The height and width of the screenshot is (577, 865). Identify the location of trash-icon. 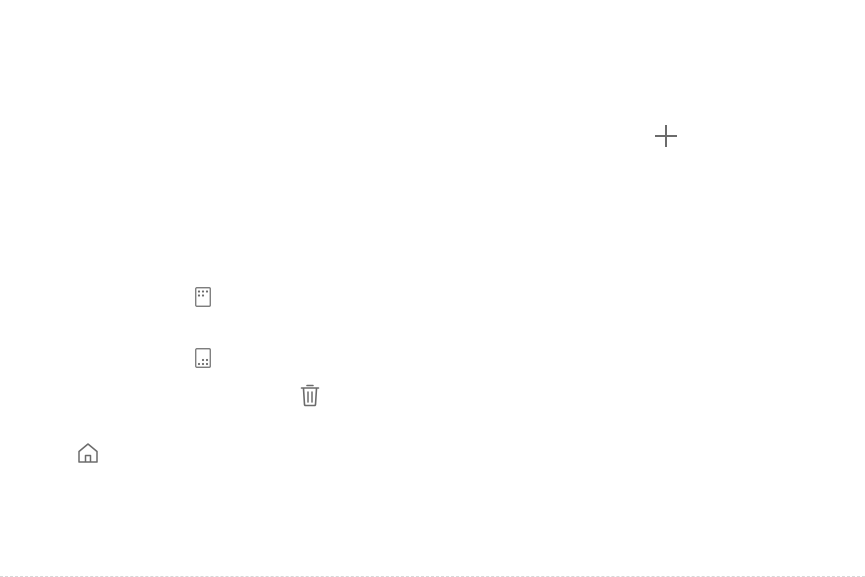
(310, 395).